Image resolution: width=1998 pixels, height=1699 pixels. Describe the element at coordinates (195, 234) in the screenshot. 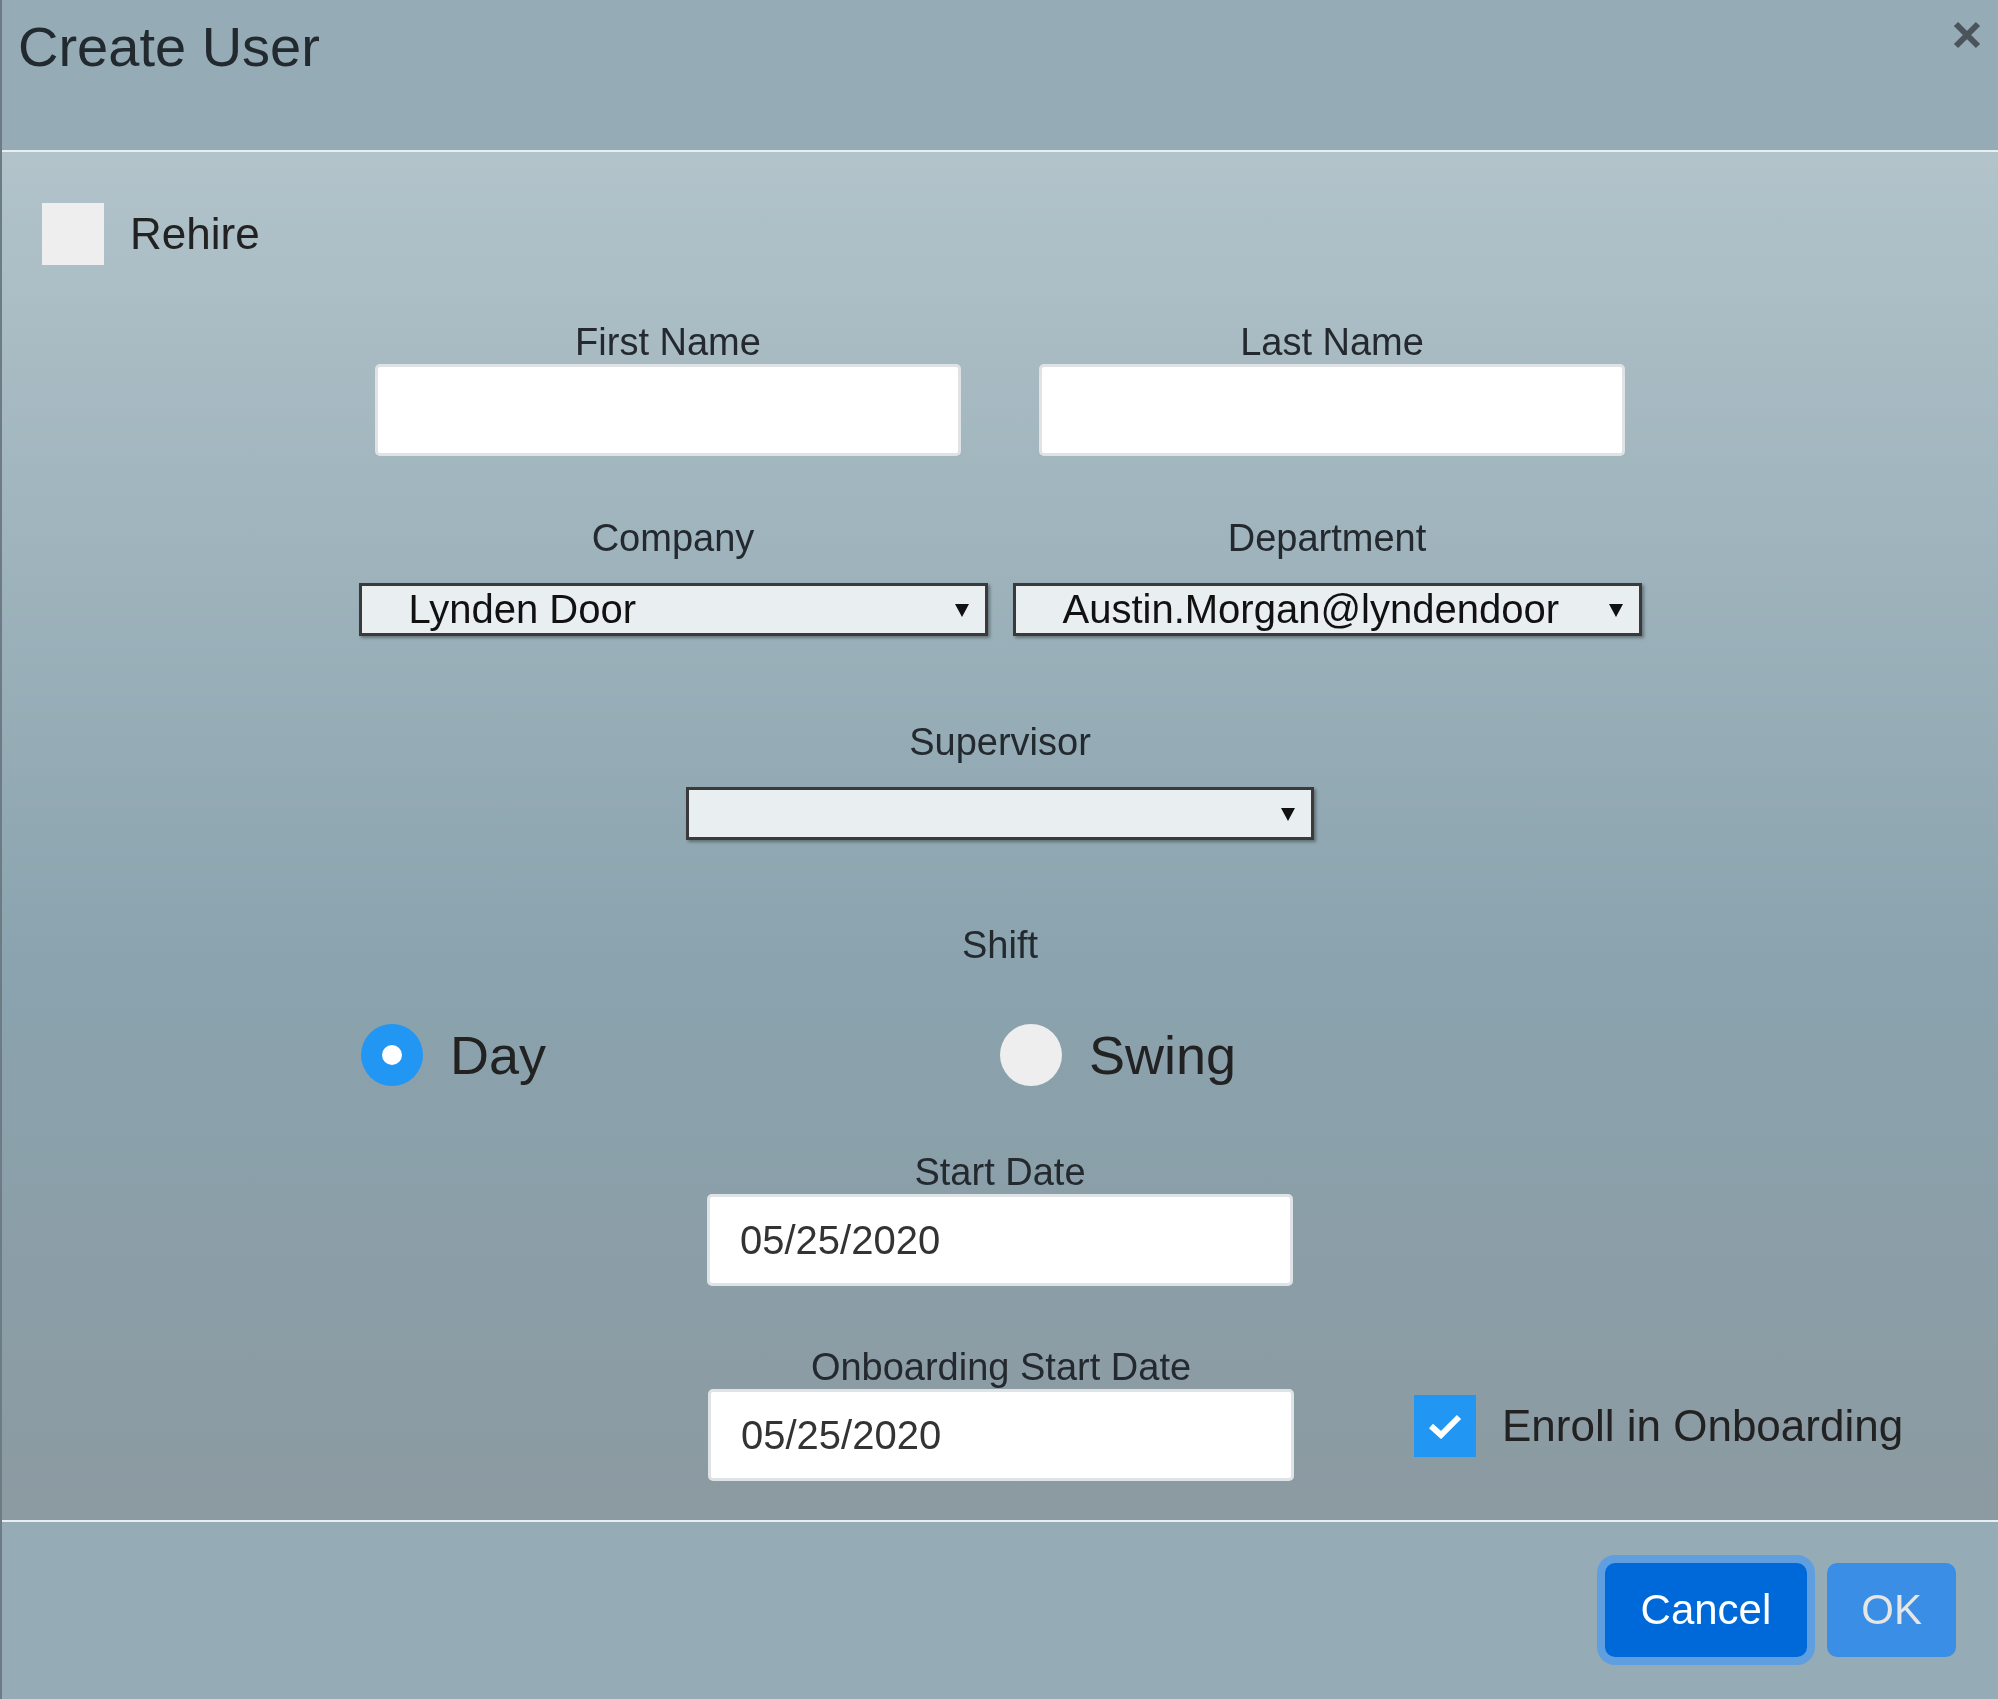

I see `checkbox-label: Rehire` at that location.